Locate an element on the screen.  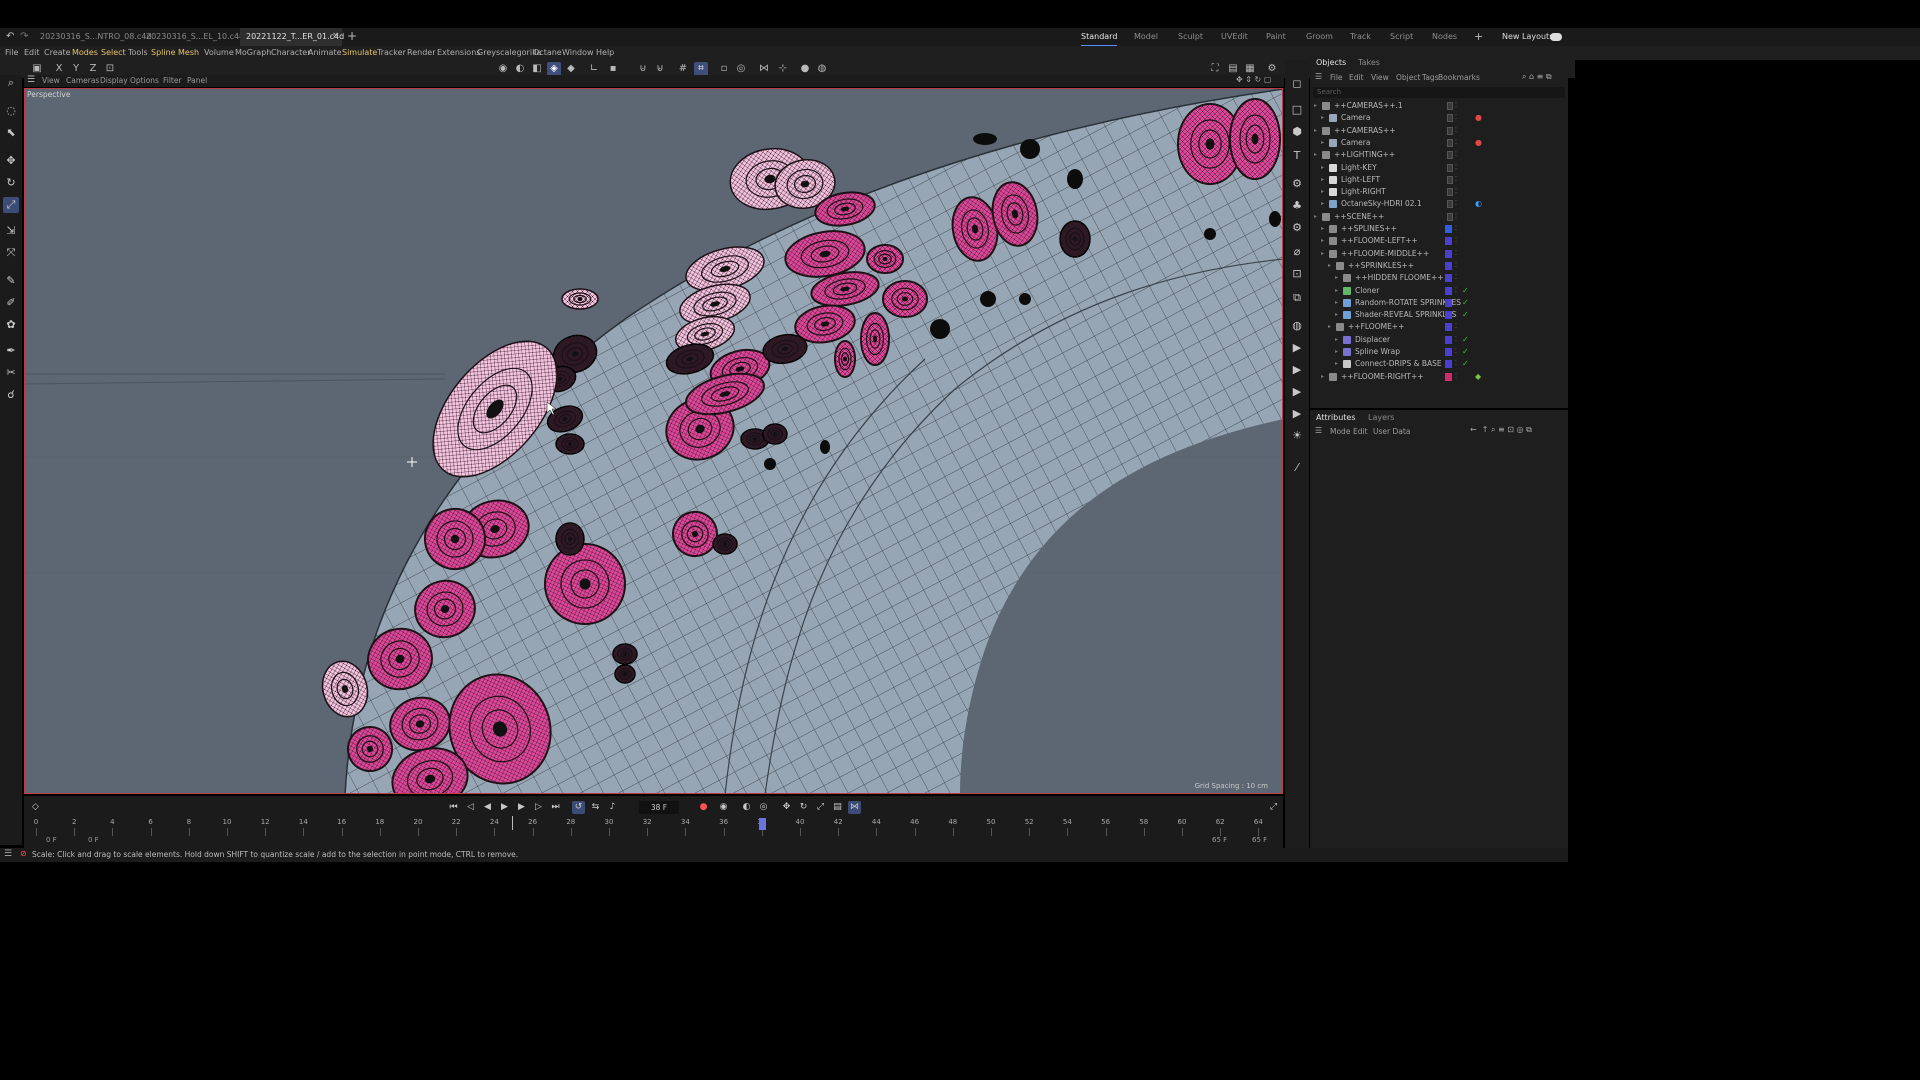
object-name: ++CAMERAS++ is located at coordinates (1365, 131).